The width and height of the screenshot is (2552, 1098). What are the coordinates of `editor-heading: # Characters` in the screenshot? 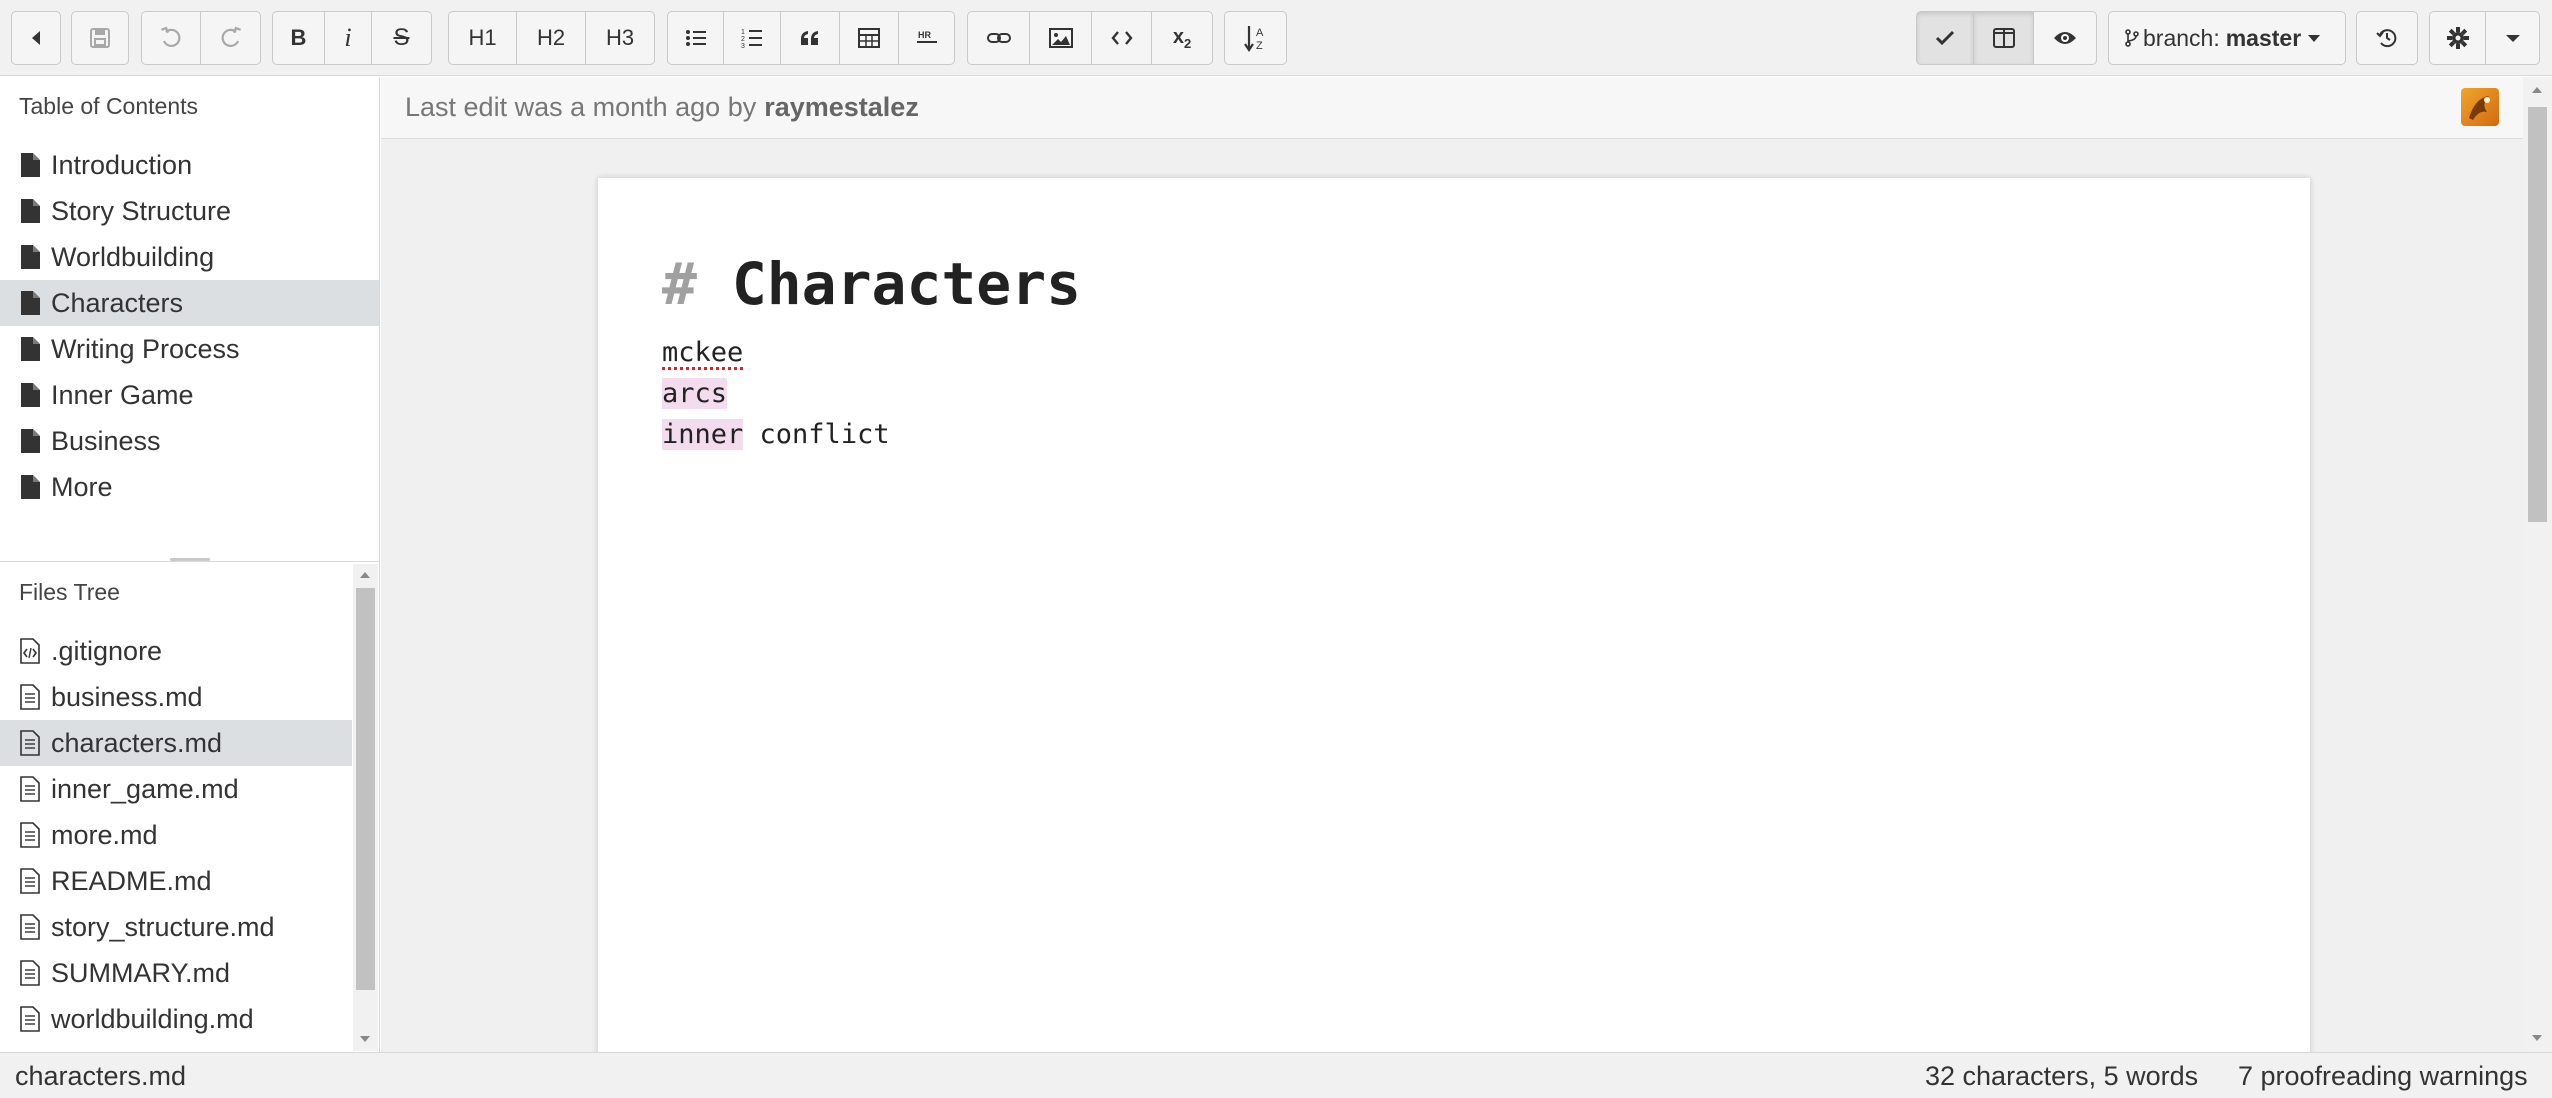 It's located at (871, 284).